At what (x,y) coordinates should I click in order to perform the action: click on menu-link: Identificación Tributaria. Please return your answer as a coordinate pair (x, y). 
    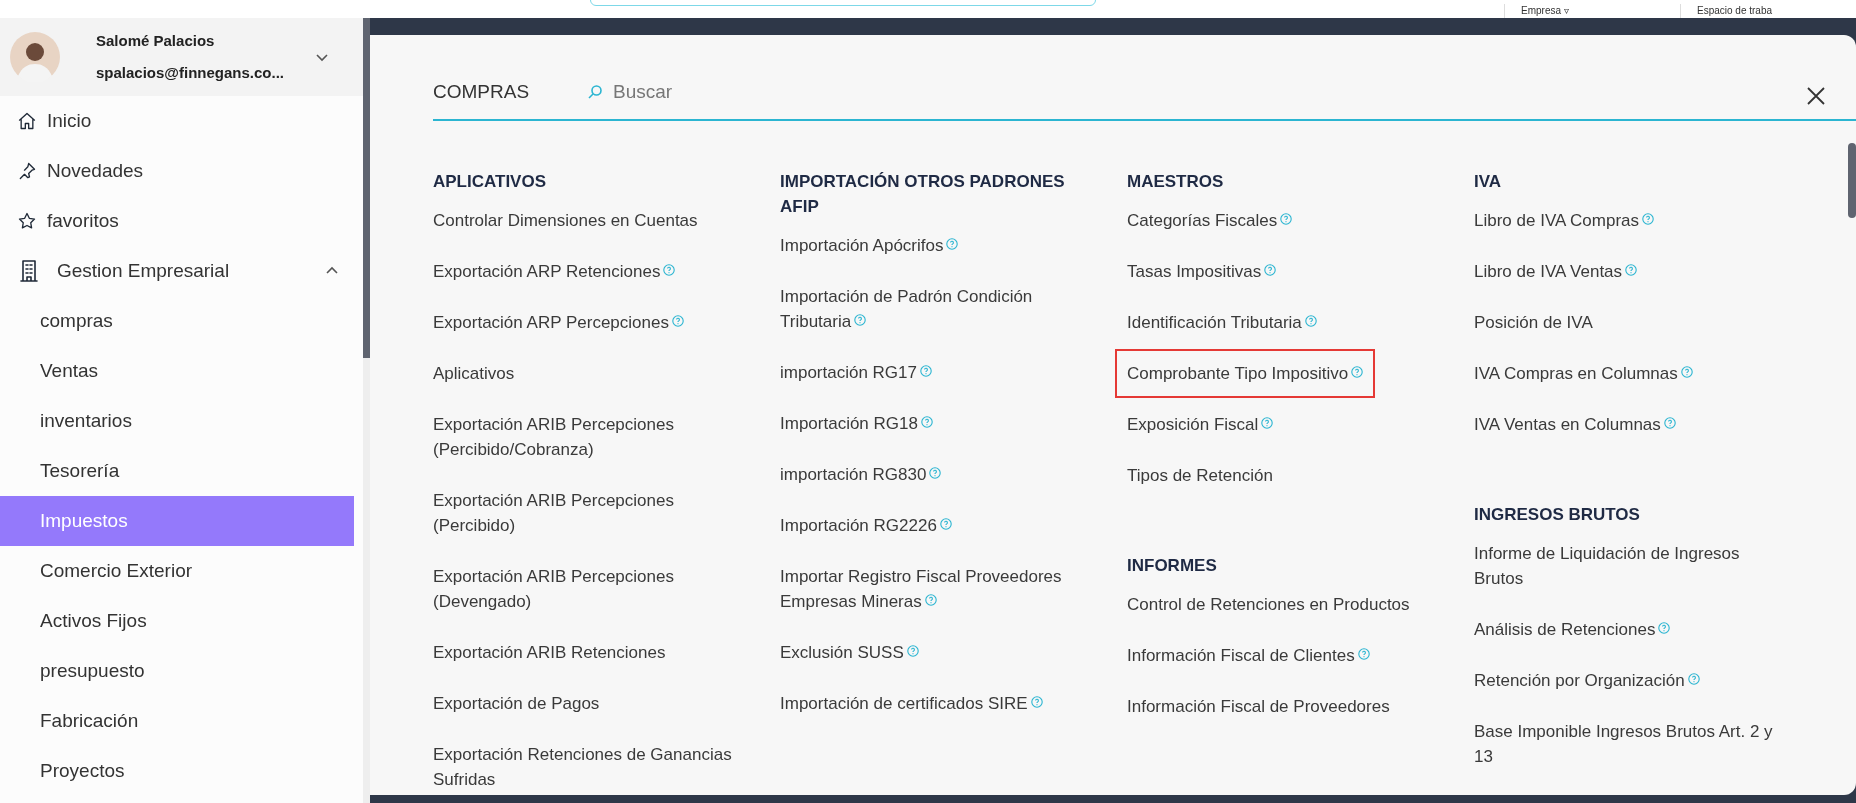
    Looking at the image, I should click on (1222, 322).